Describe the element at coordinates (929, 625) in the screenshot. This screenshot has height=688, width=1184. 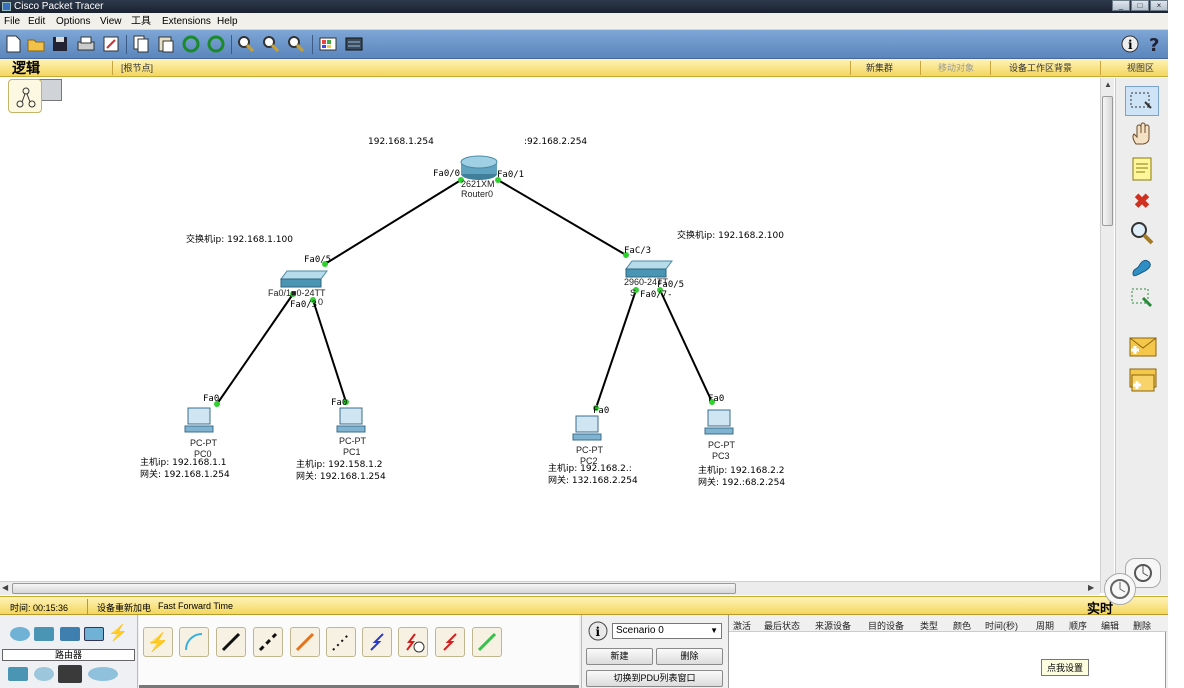
I see `pdu-col-type: 类型` at that location.